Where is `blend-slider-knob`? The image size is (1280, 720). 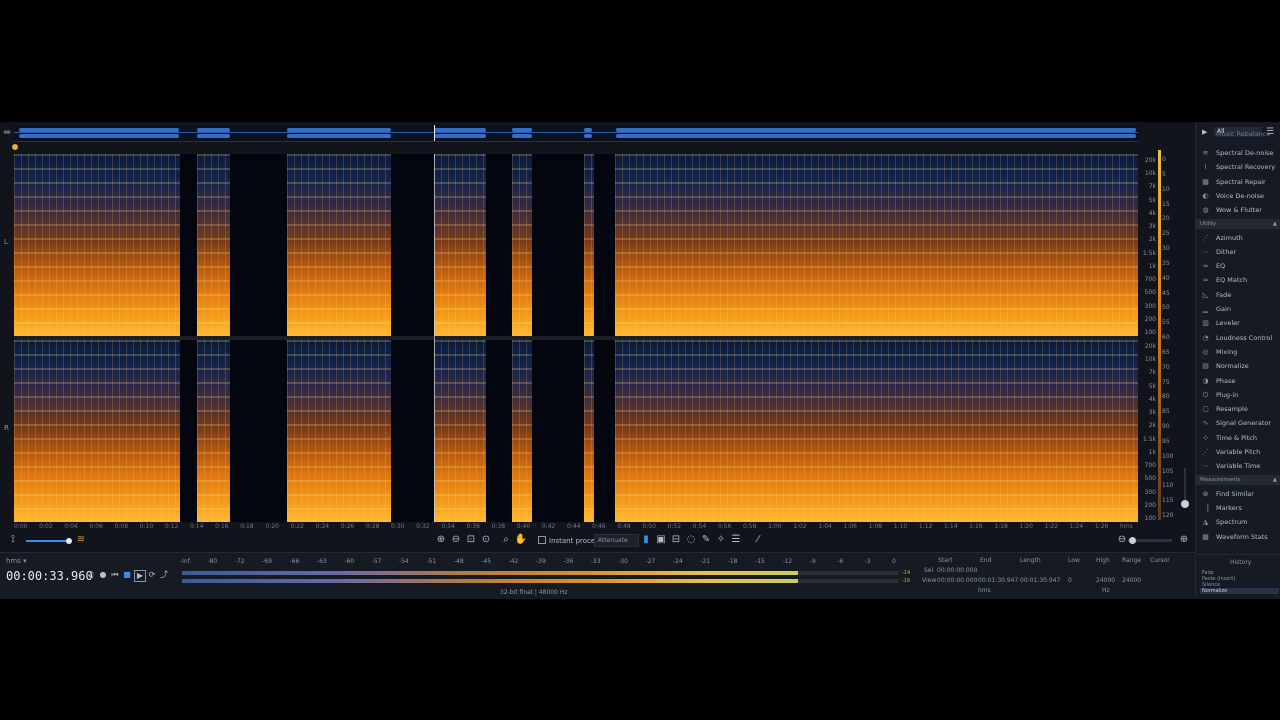 blend-slider-knob is located at coordinates (69, 541).